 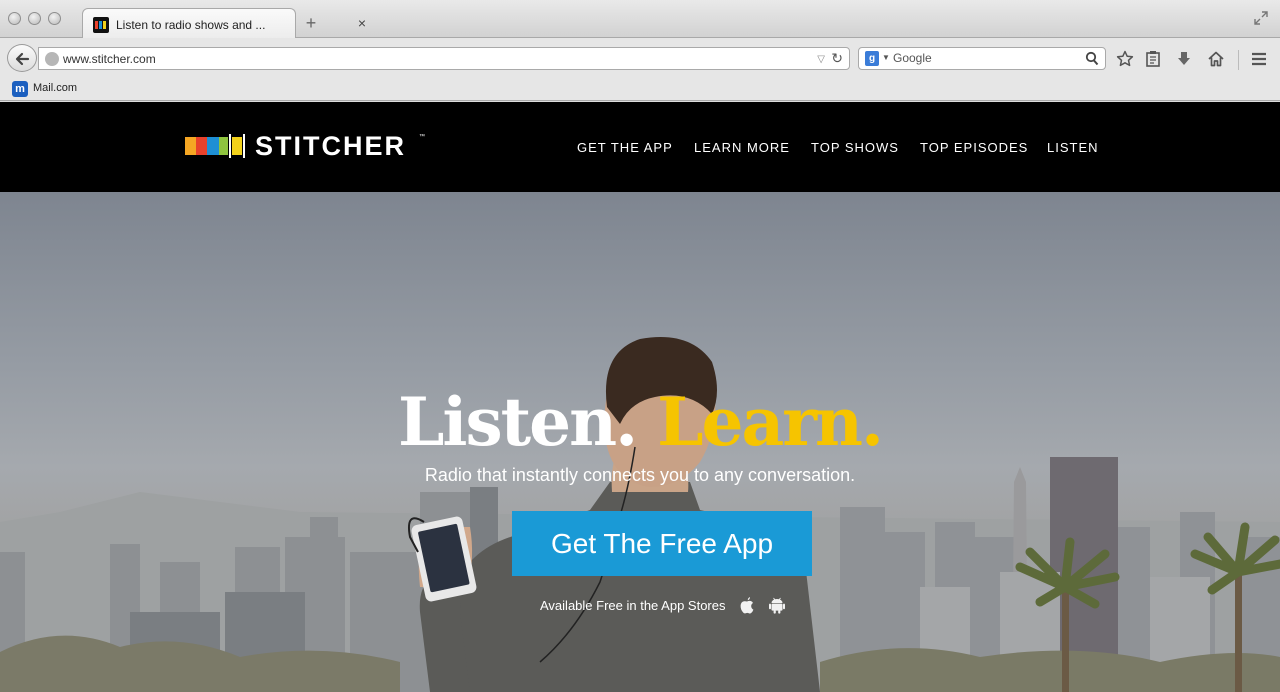 What do you see at coordinates (215, 146) in the screenshot?
I see `stitcher-logo-bars-icon` at bounding box center [215, 146].